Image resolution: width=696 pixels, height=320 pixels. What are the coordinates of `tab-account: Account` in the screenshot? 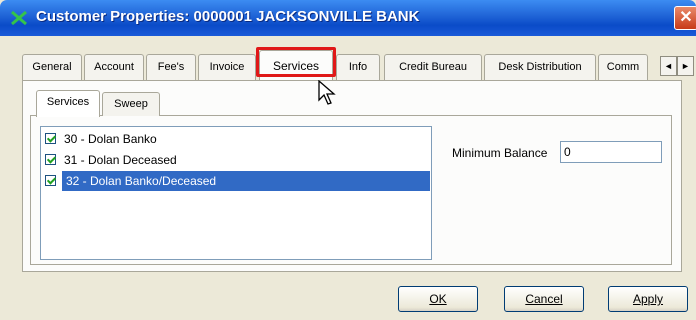 It's located at (114, 67).